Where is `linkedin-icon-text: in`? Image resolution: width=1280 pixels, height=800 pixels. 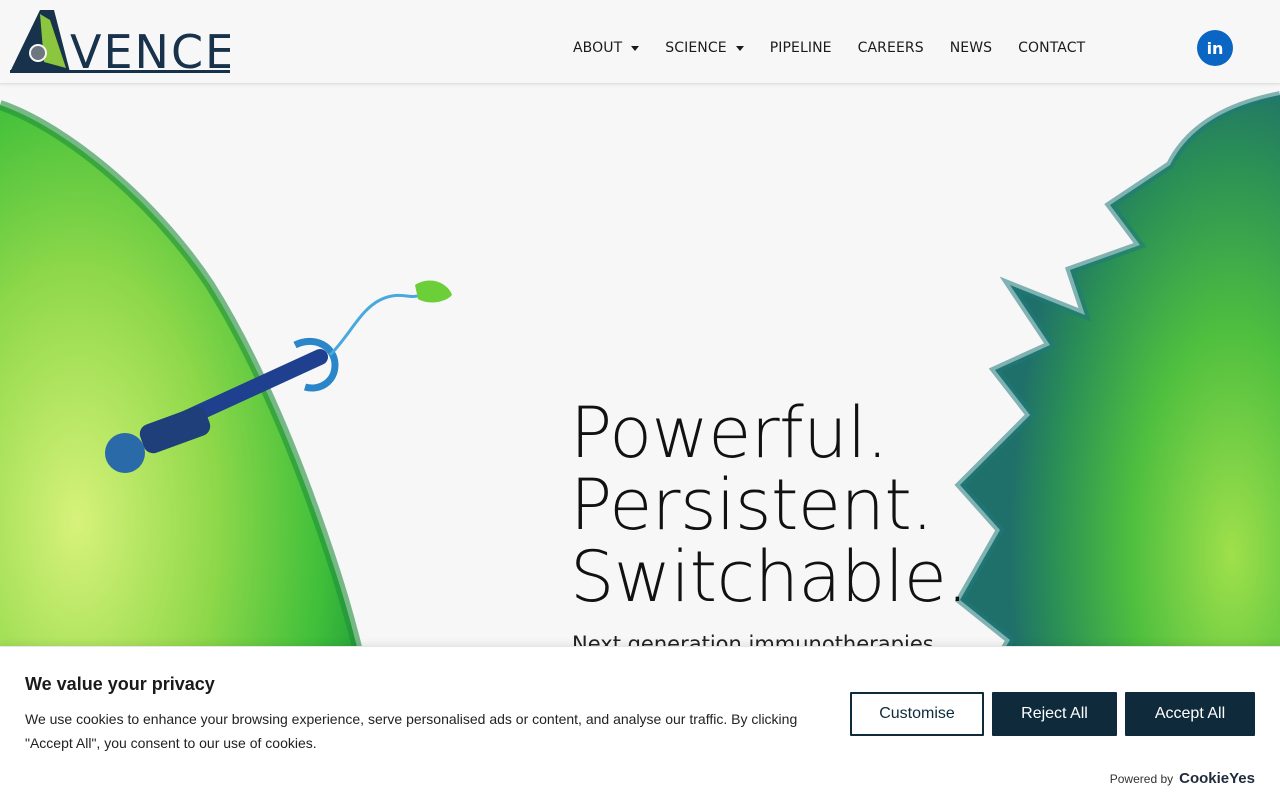 linkedin-icon-text: in is located at coordinates (1215, 48).